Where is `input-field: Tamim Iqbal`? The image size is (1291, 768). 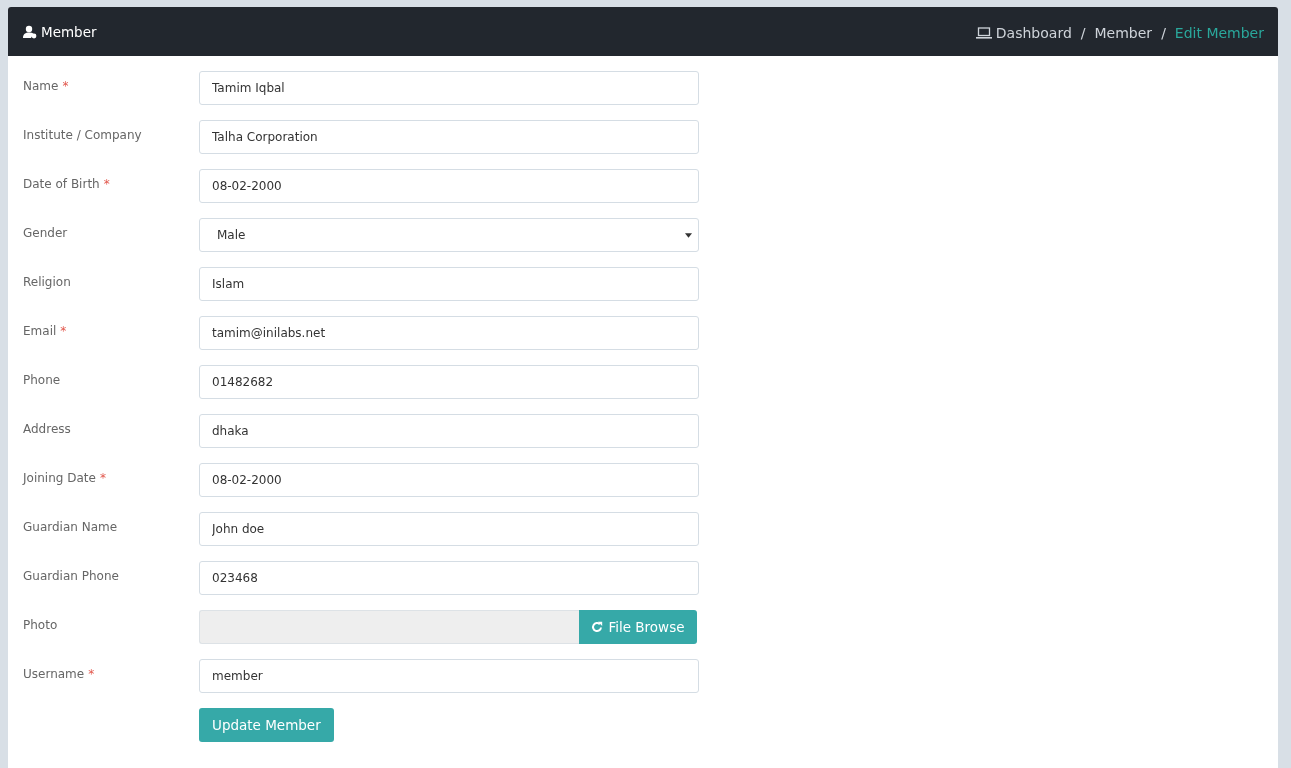 input-field: Tamim Iqbal is located at coordinates (449, 88).